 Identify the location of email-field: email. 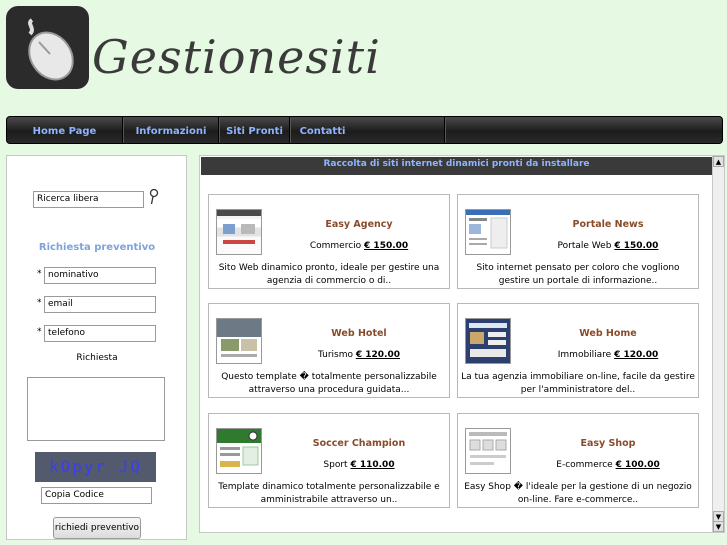
(100, 304).